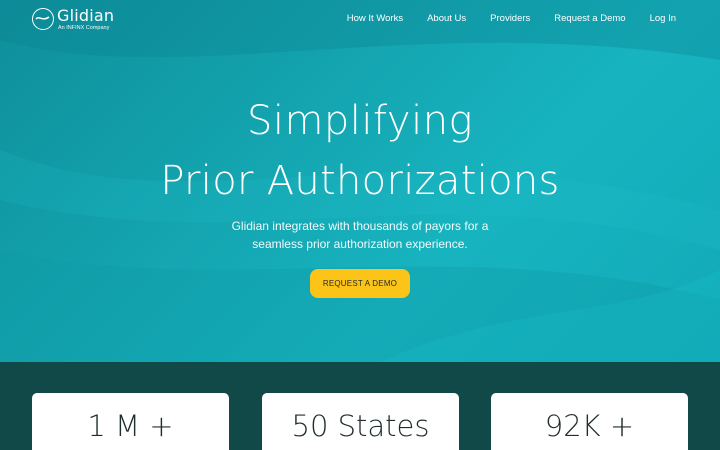  I want to click on hero-subtitle-line-2: seamless prior authorization experience., so click(360, 244).